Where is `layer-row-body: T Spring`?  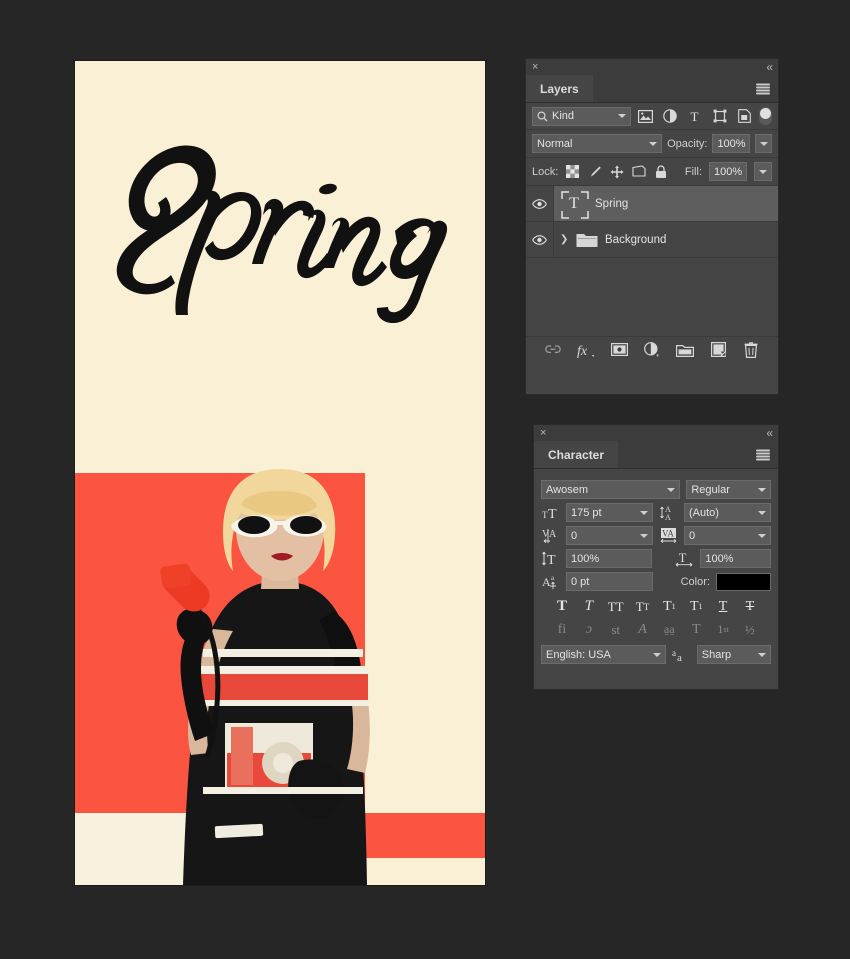 layer-row-body: T Spring is located at coordinates (666, 203).